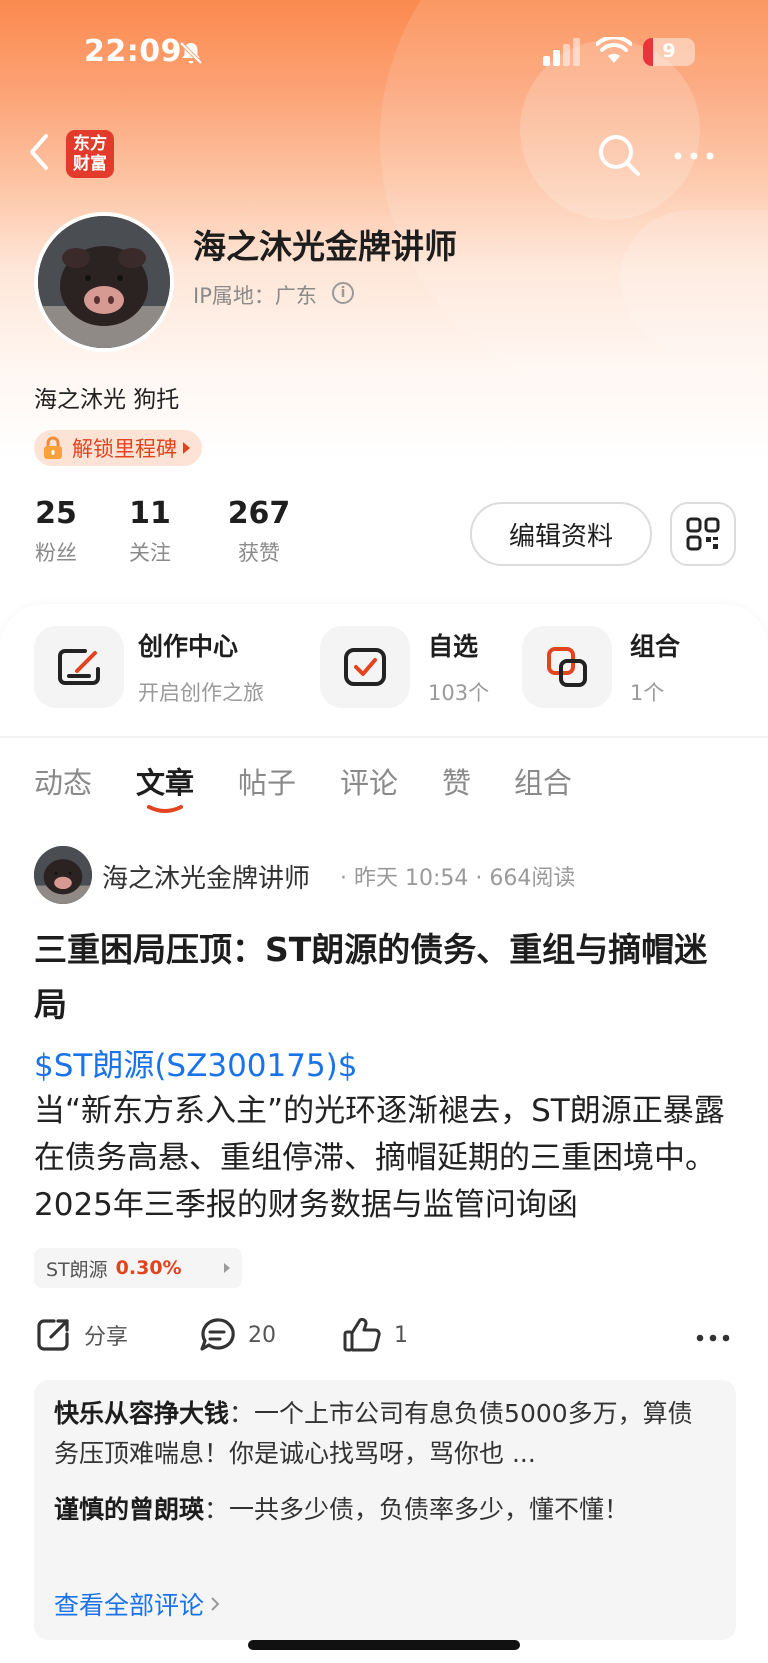  Describe the element at coordinates (201, 693) in the screenshot. I see `feature-subtitle: 开启创作之旅` at that location.